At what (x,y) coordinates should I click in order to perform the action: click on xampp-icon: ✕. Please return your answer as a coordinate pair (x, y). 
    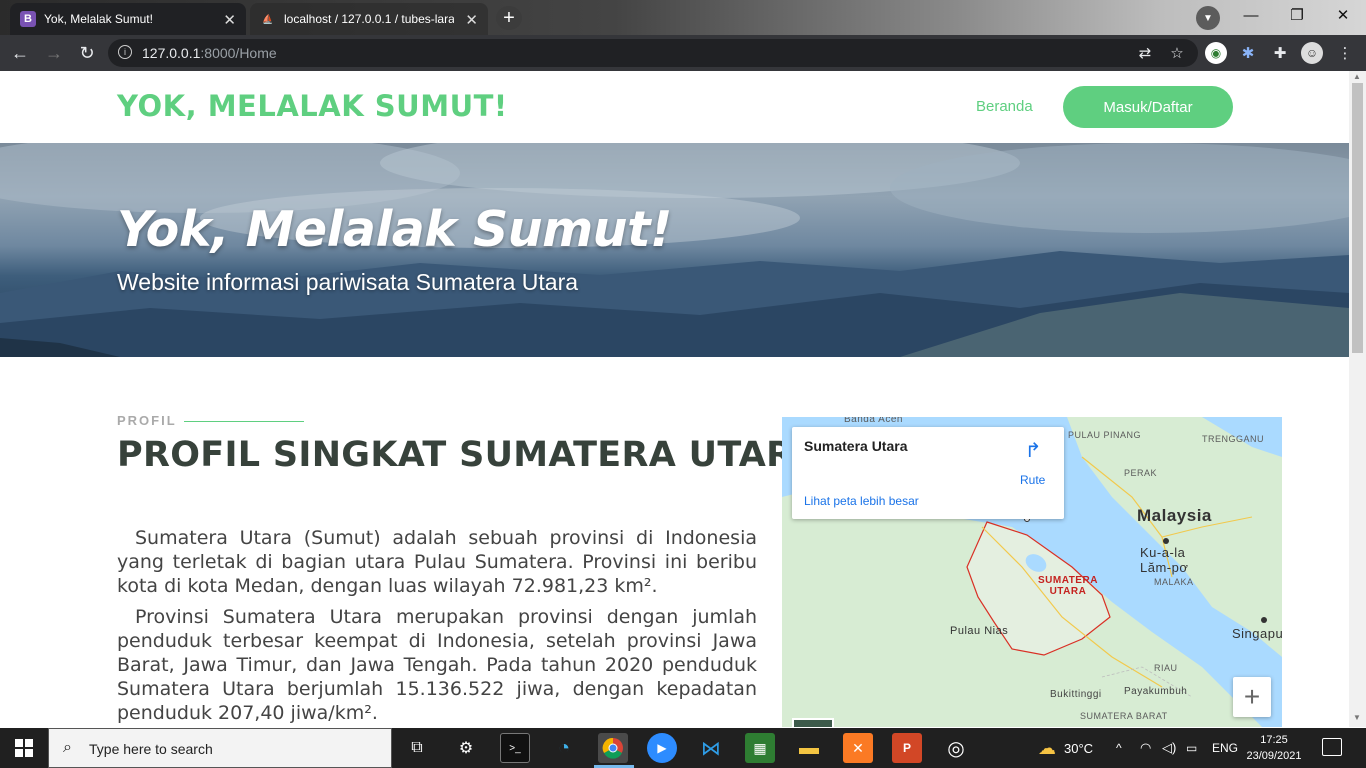
    Looking at the image, I should click on (858, 748).